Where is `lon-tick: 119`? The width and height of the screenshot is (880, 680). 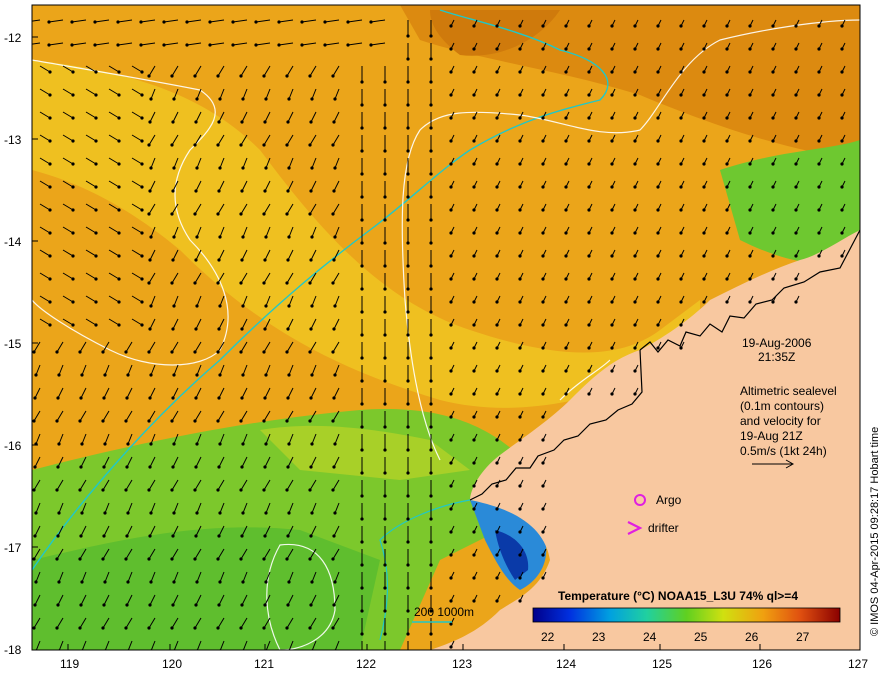
lon-tick: 119 is located at coordinates (69, 664).